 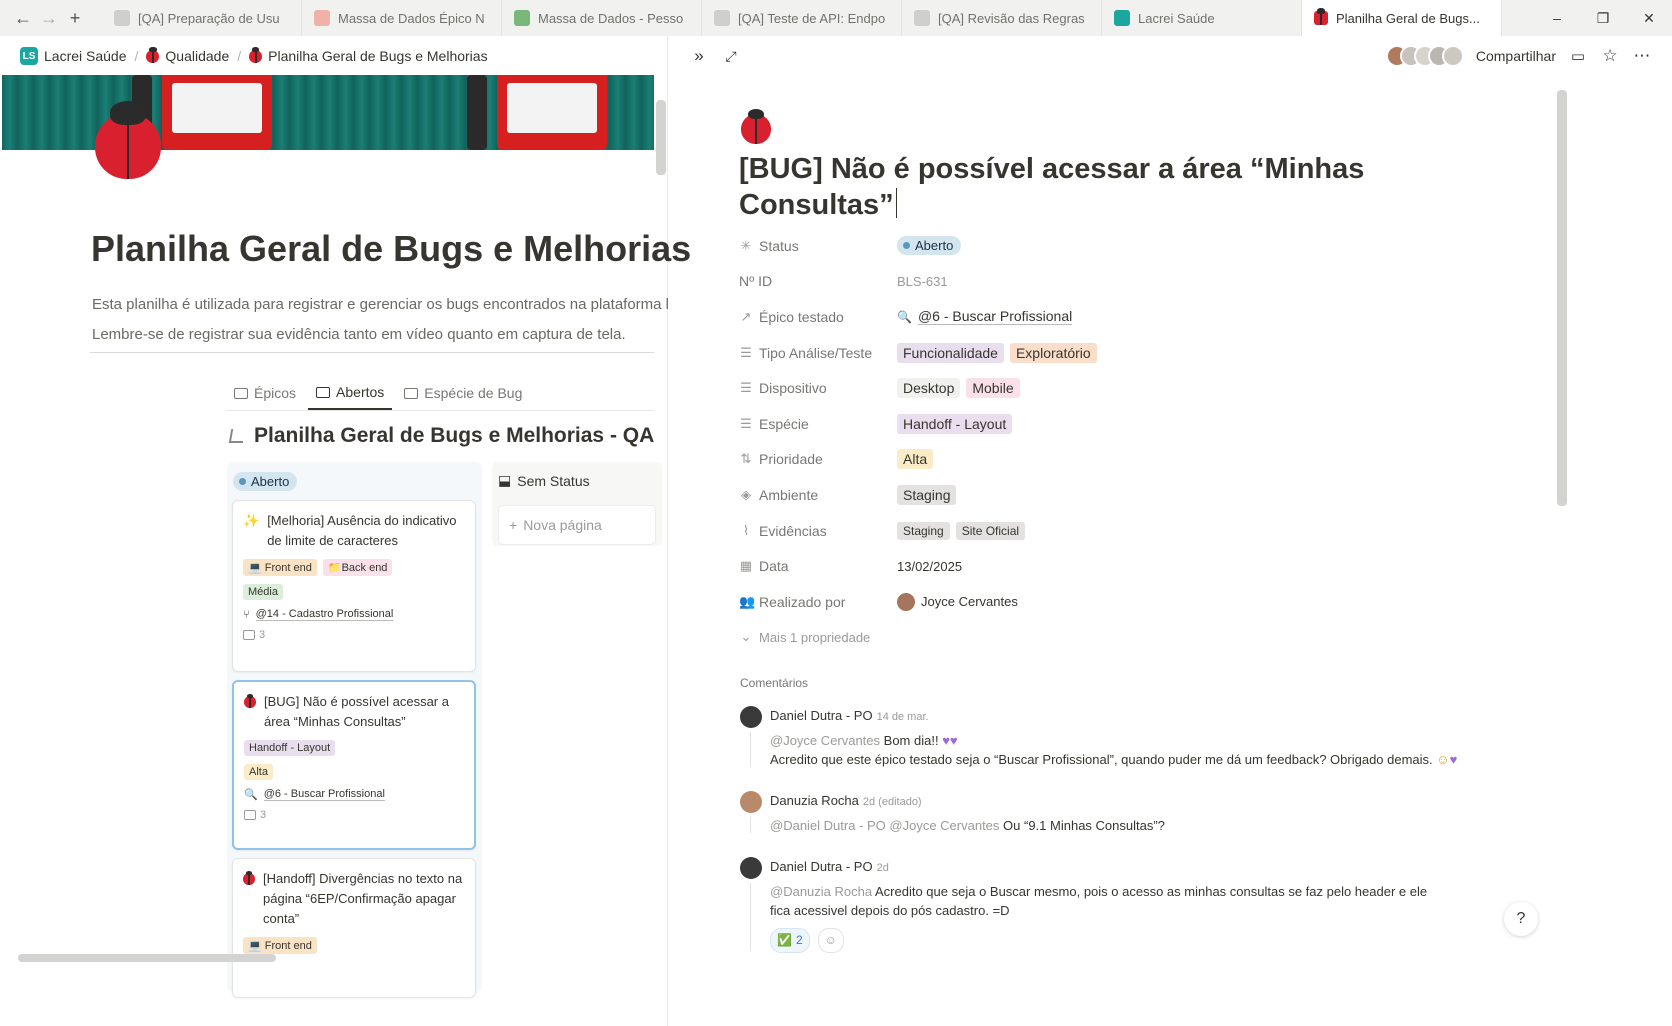 I want to click on mention: @Daniel Dutra - PO @Joyce Cervantes, so click(x=884, y=825).